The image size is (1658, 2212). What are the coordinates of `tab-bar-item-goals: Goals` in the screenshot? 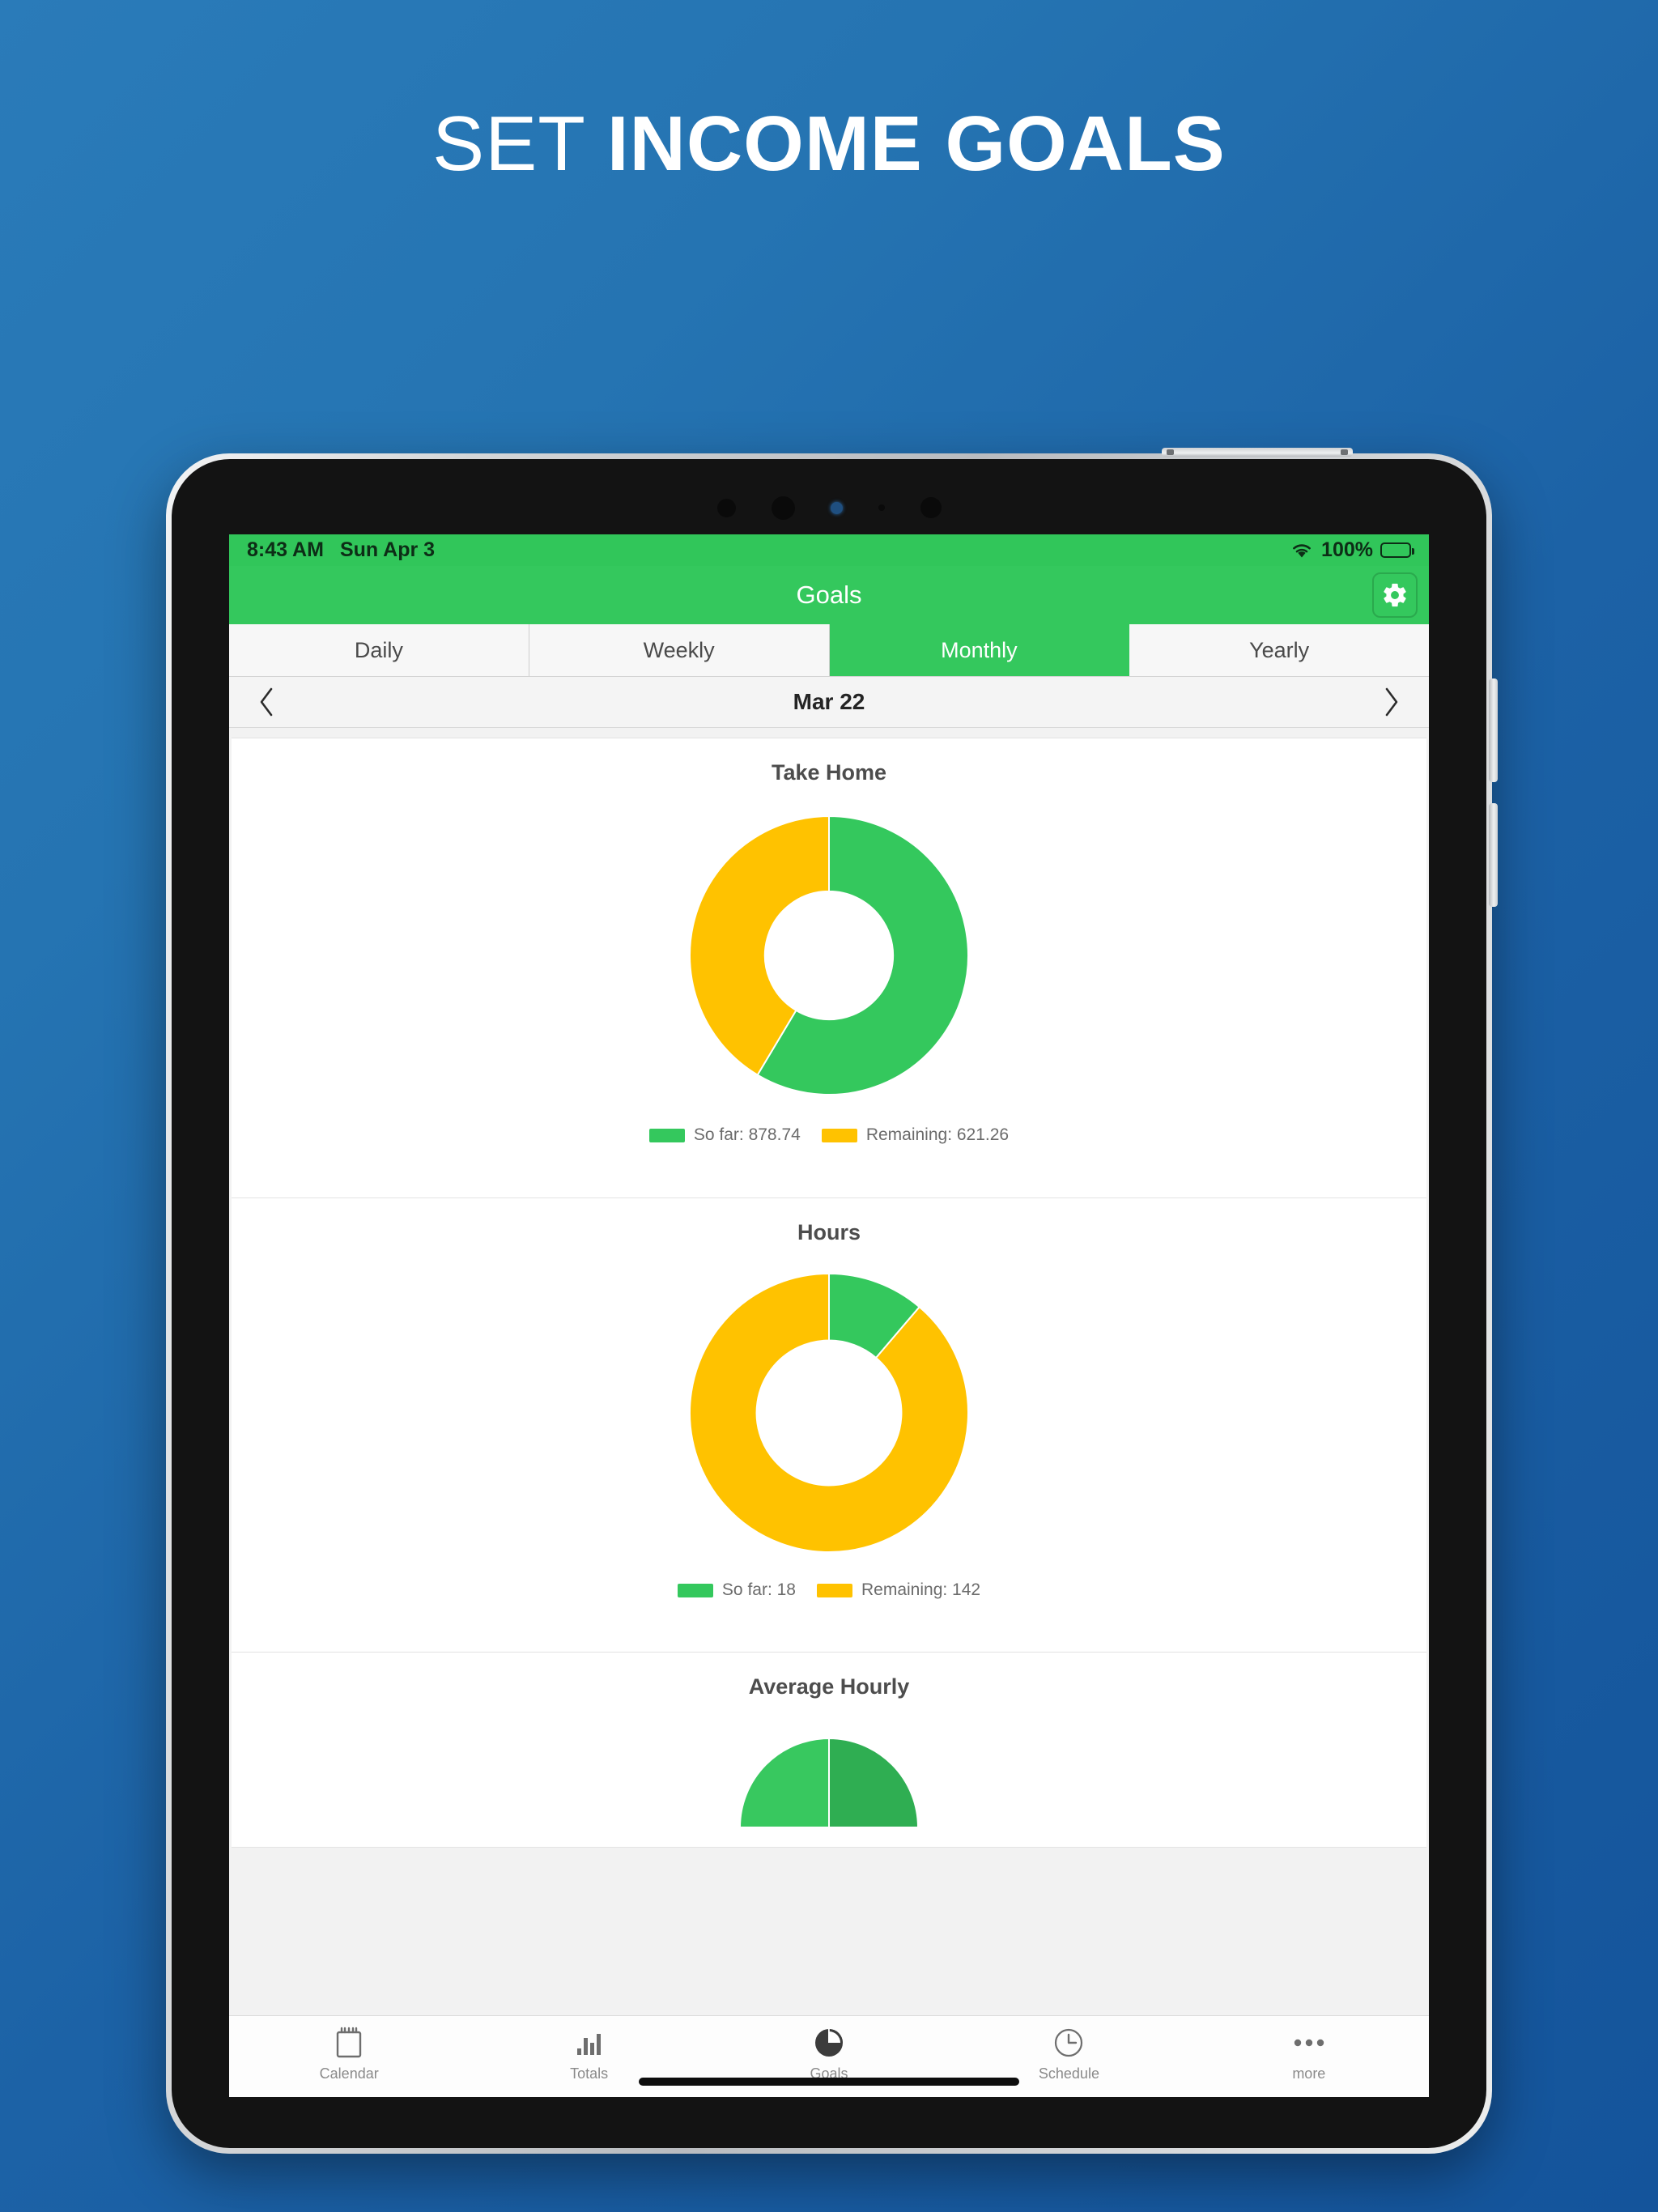 It's located at (829, 2049).